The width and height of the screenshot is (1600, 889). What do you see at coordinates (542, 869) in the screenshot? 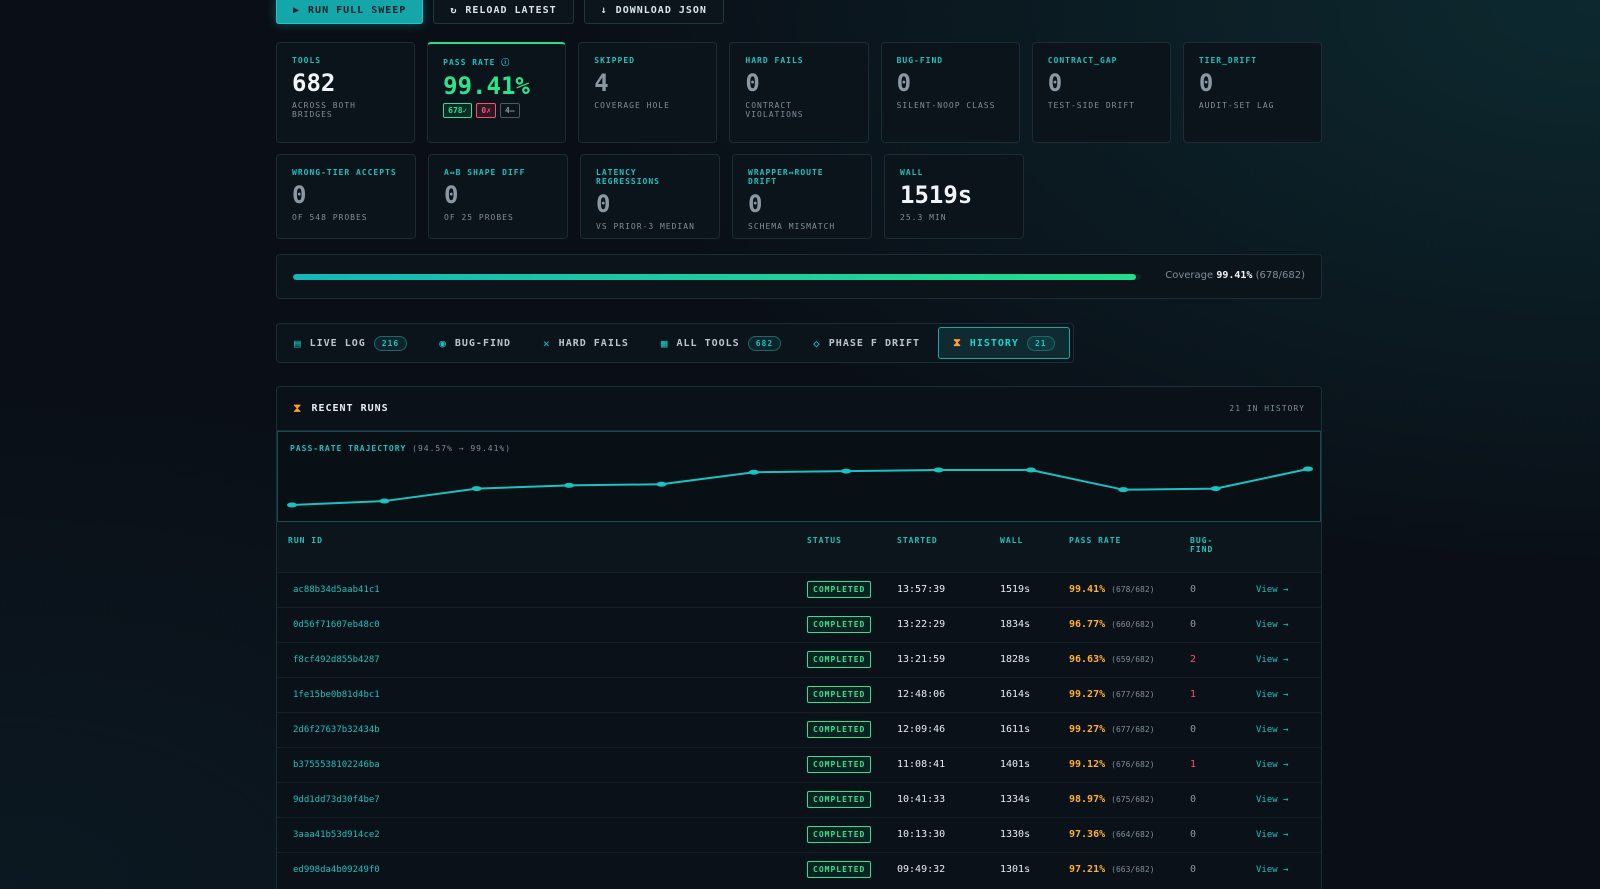
I see `run-id: ed998da4b09249f0` at bounding box center [542, 869].